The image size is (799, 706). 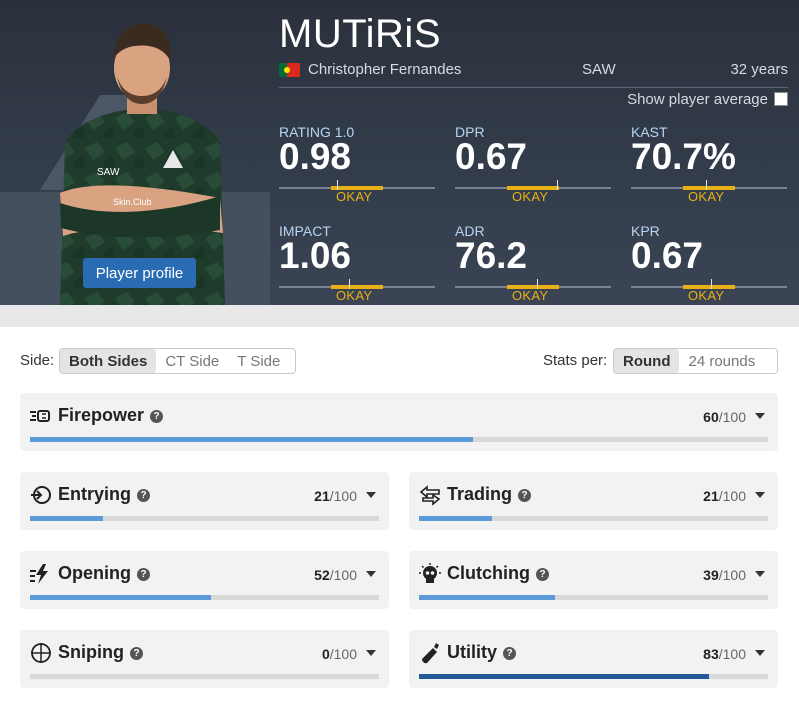 What do you see at coordinates (95, 494) in the screenshot?
I see `category-name: Entrying` at bounding box center [95, 494].